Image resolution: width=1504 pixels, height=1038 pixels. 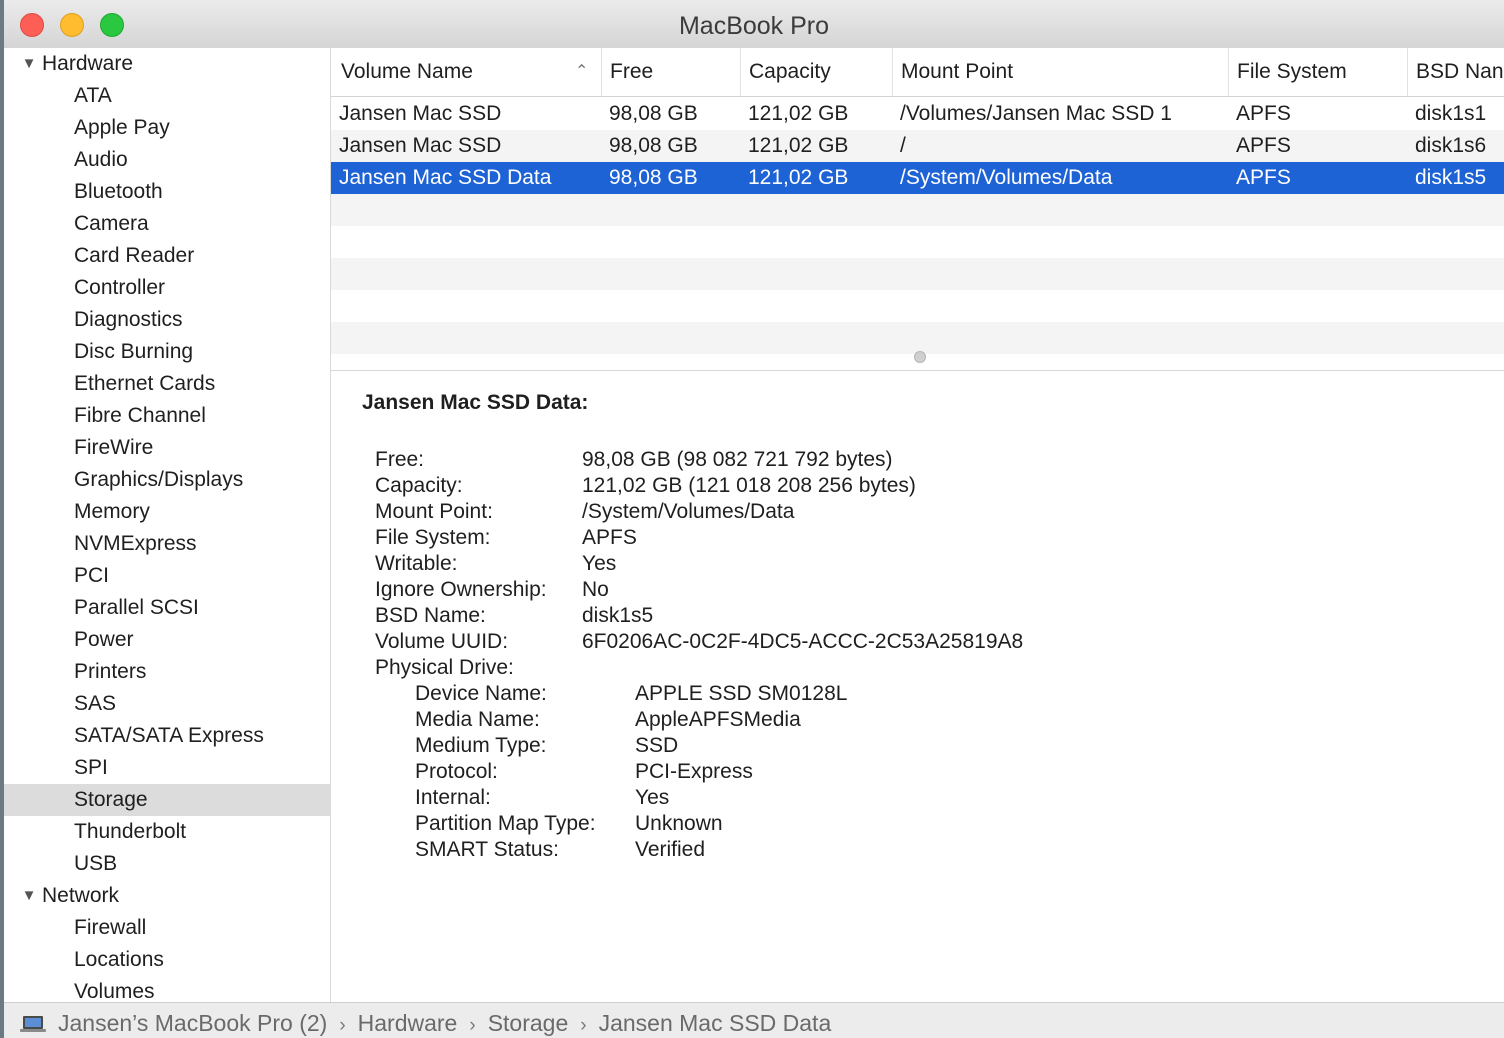 What do you see at coordinates (581, 72) in the screenshot?
I see `sort-ascending-icon: ⌃` at bounding box center [581, 72].